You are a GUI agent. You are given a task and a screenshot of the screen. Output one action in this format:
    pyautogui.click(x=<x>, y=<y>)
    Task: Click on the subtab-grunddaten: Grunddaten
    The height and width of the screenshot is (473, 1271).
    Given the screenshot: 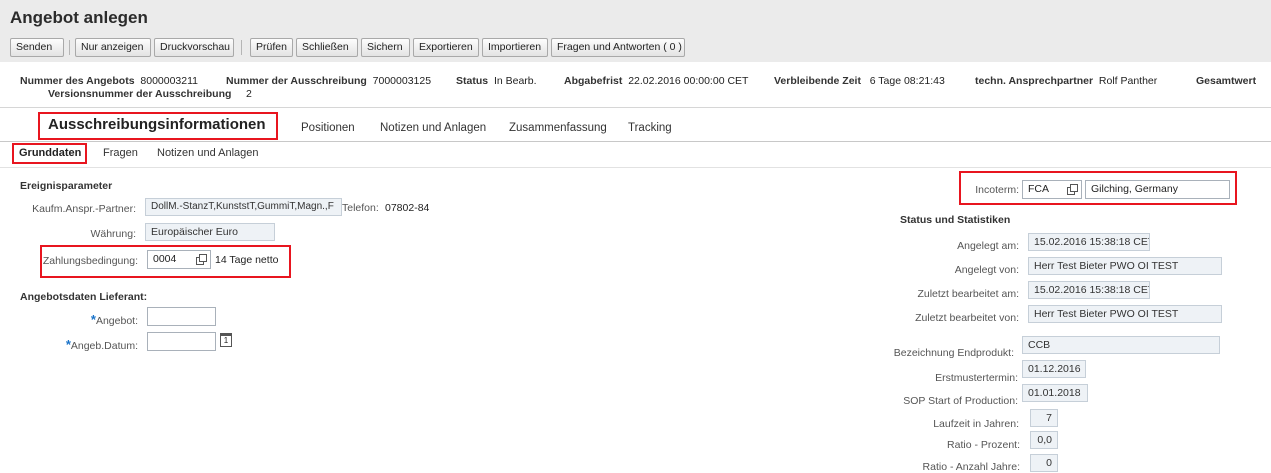 What is the action you would take?
    pyautogui.click(x=50, y=153)
    